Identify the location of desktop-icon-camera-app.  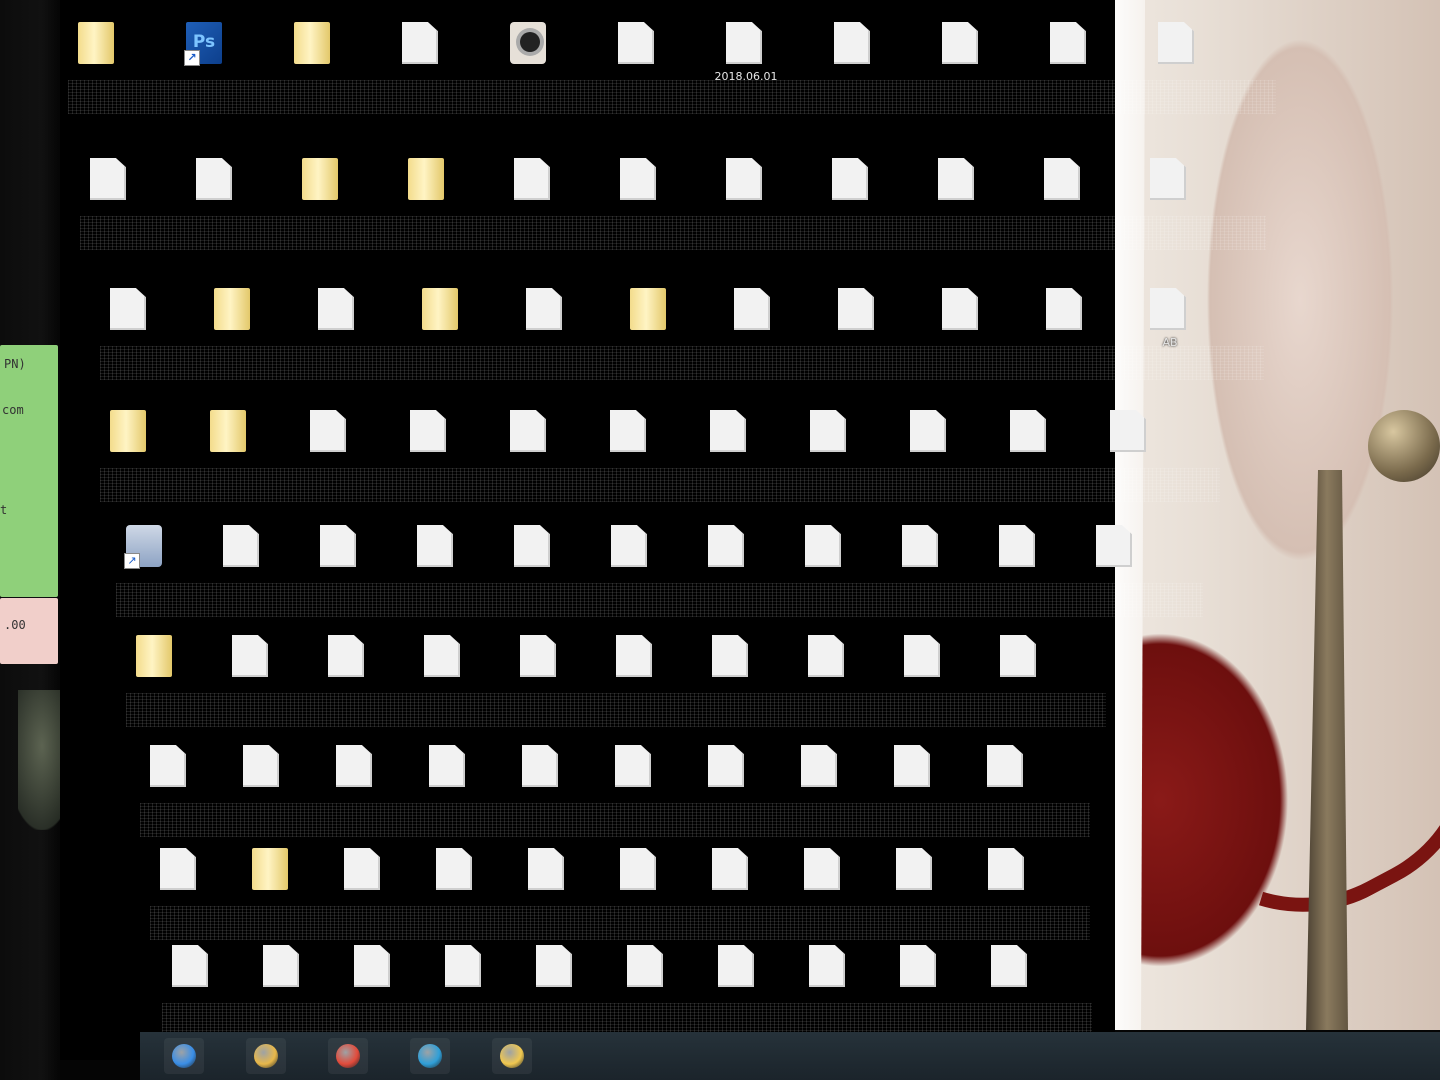
(530, 43).